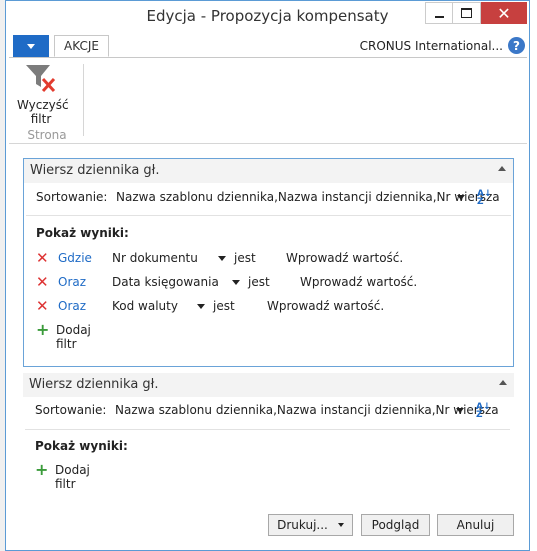 The height and width of the screenshot is (551, 537). I want to click on ribbon-group-divider, so click(83, 100).